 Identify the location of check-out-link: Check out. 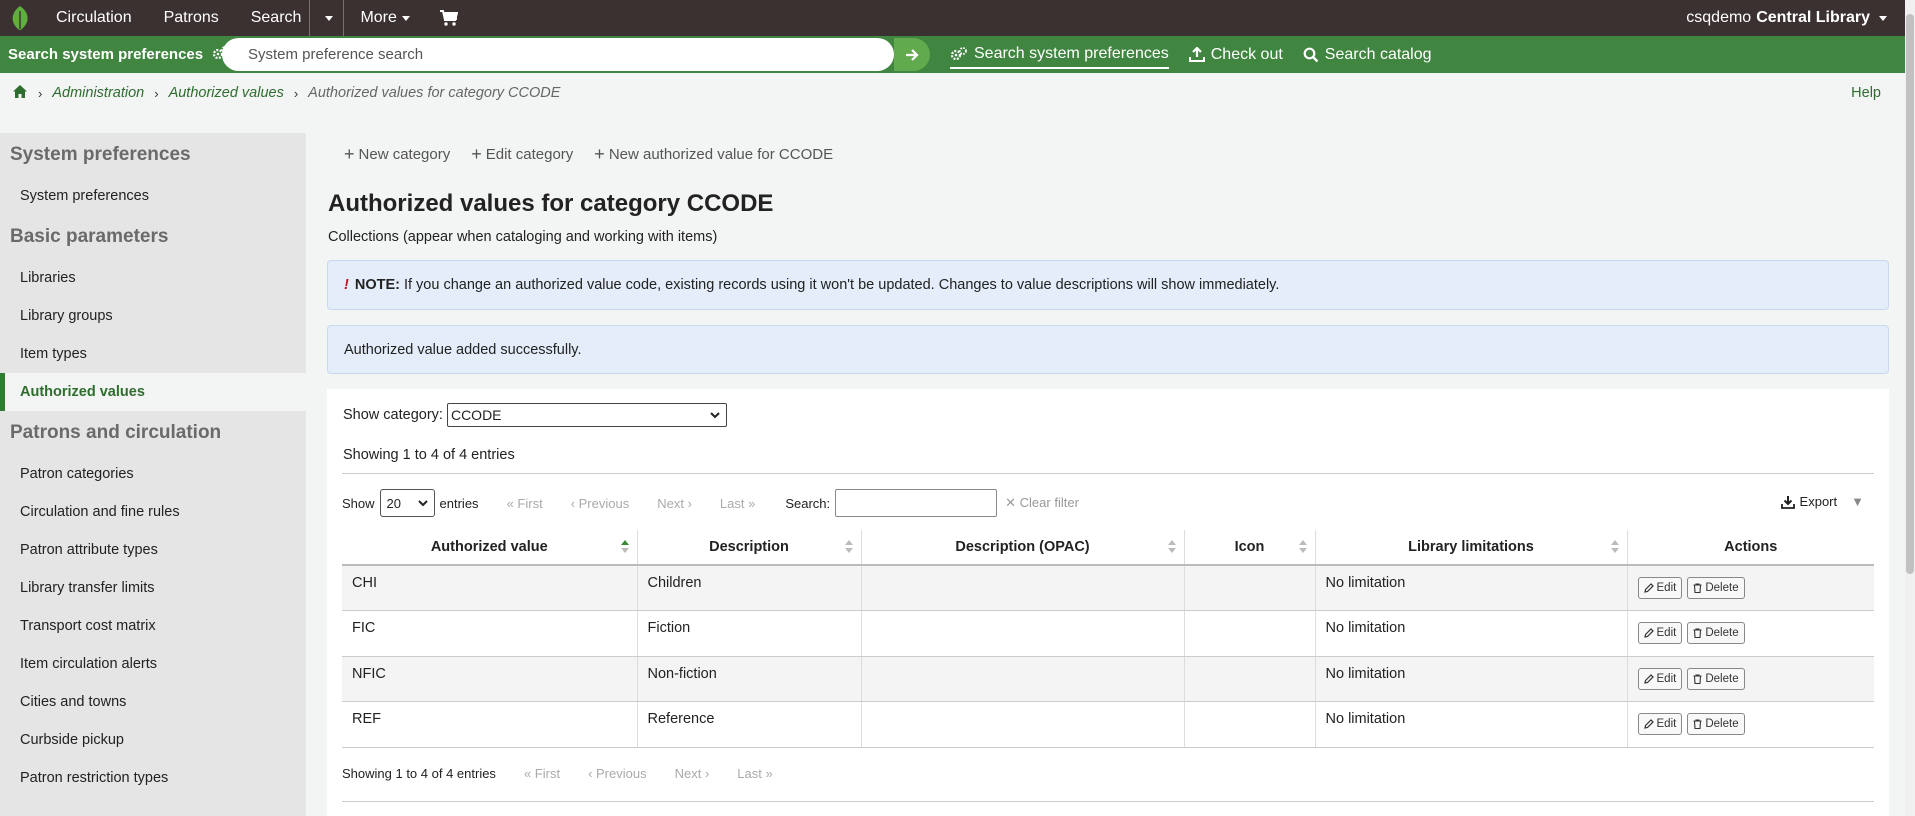
(1235, 55).